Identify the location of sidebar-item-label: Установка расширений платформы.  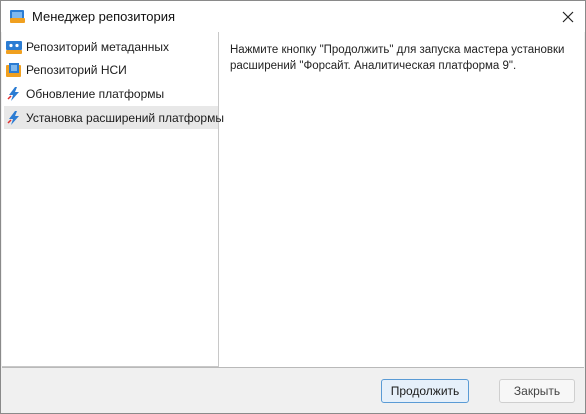
(125, 117).